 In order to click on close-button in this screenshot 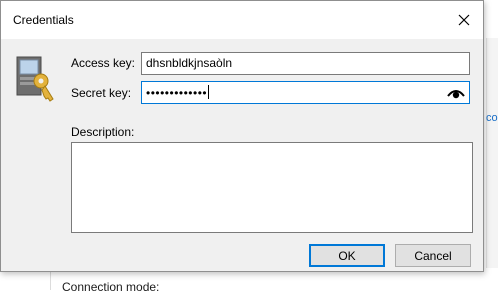, I will do `click(464, 20)`.